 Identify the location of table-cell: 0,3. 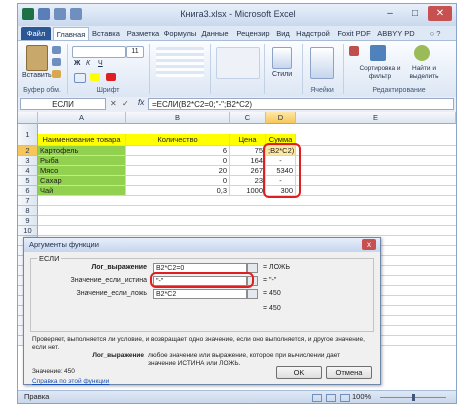
(178, 191).